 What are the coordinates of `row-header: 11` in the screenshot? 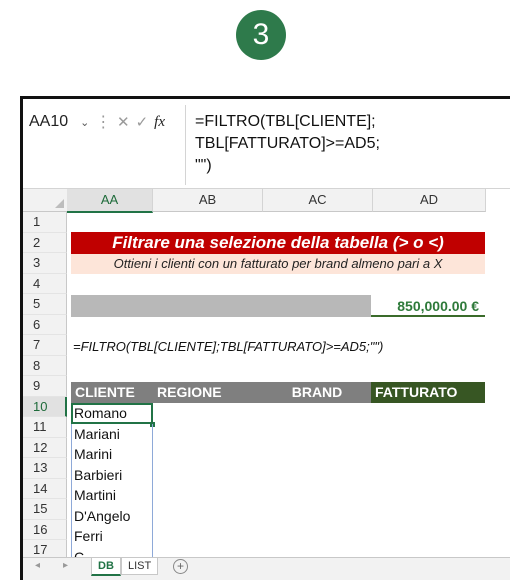 It's located at (45, 427).